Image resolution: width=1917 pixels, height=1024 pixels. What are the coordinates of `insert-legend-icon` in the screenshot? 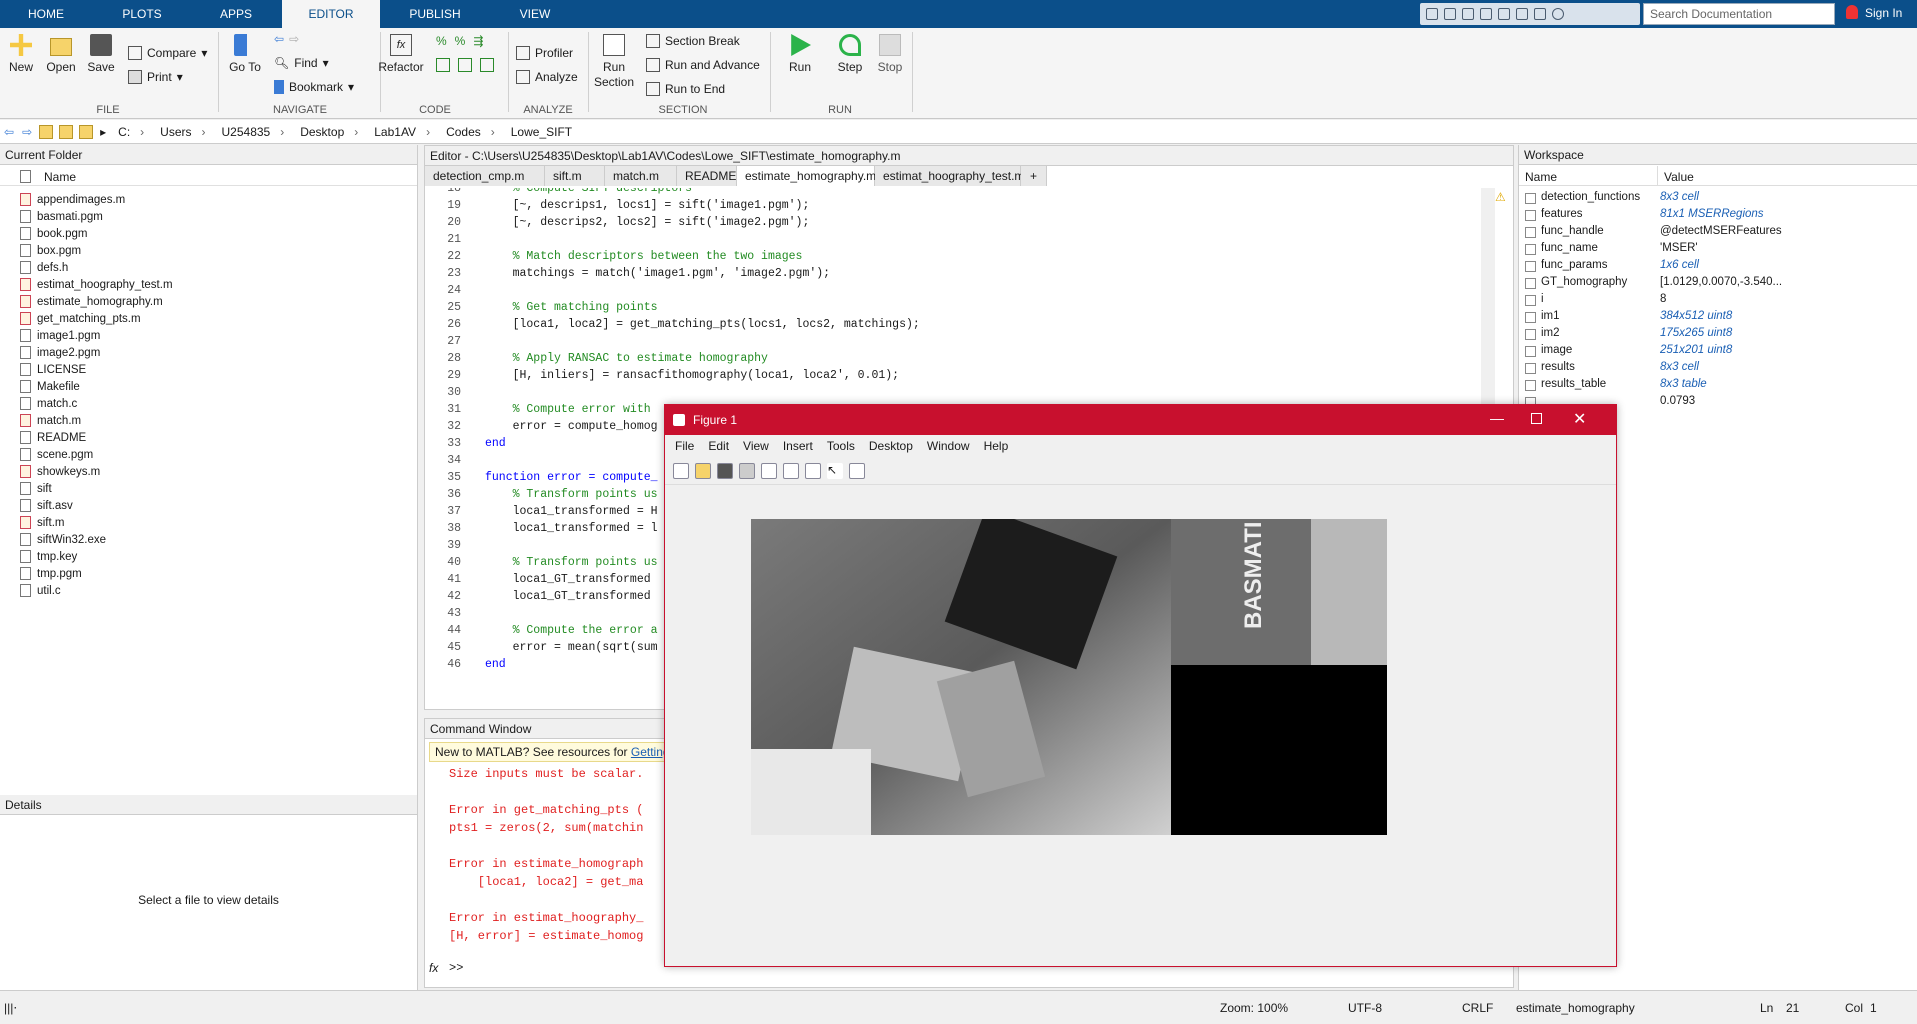 It's located at (813, 471).